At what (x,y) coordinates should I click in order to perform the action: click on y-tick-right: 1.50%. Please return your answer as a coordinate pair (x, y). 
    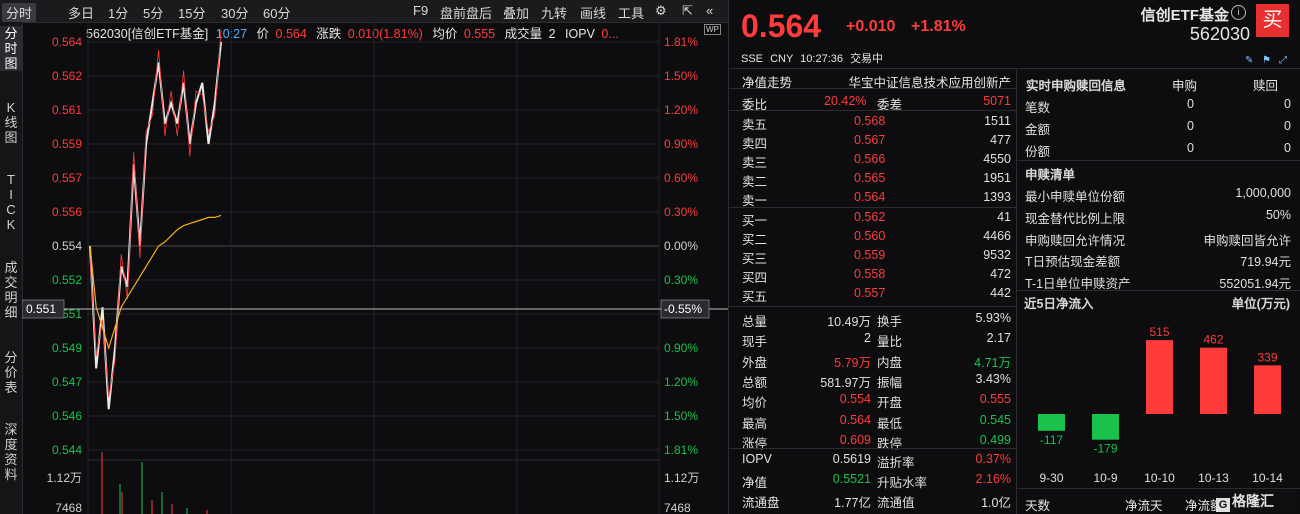
    Looking at the image, I should click on (681, 416).